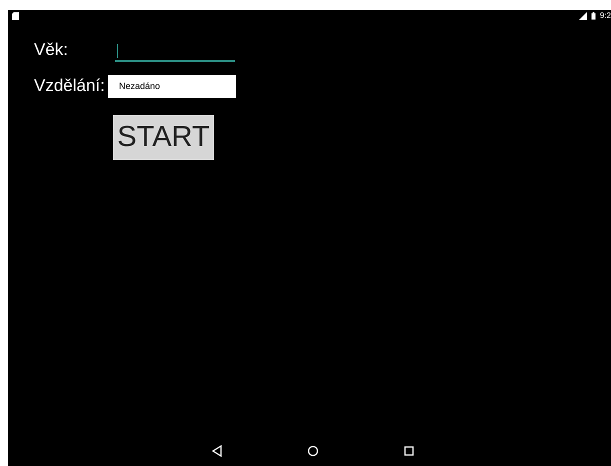  I want to click on education-dropdown: Nezadáno, so click(172, 86).